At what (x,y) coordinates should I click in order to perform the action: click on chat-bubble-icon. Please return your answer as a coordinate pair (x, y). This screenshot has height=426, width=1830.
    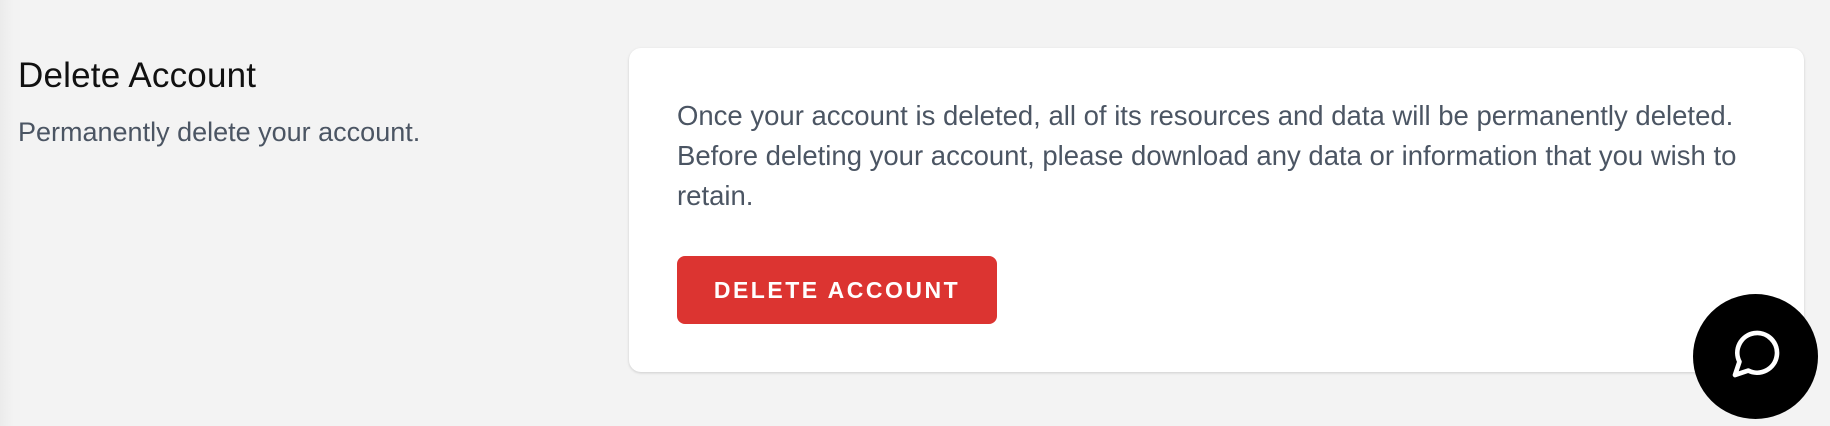
    Looking at the image, I should click on (1756, 356).